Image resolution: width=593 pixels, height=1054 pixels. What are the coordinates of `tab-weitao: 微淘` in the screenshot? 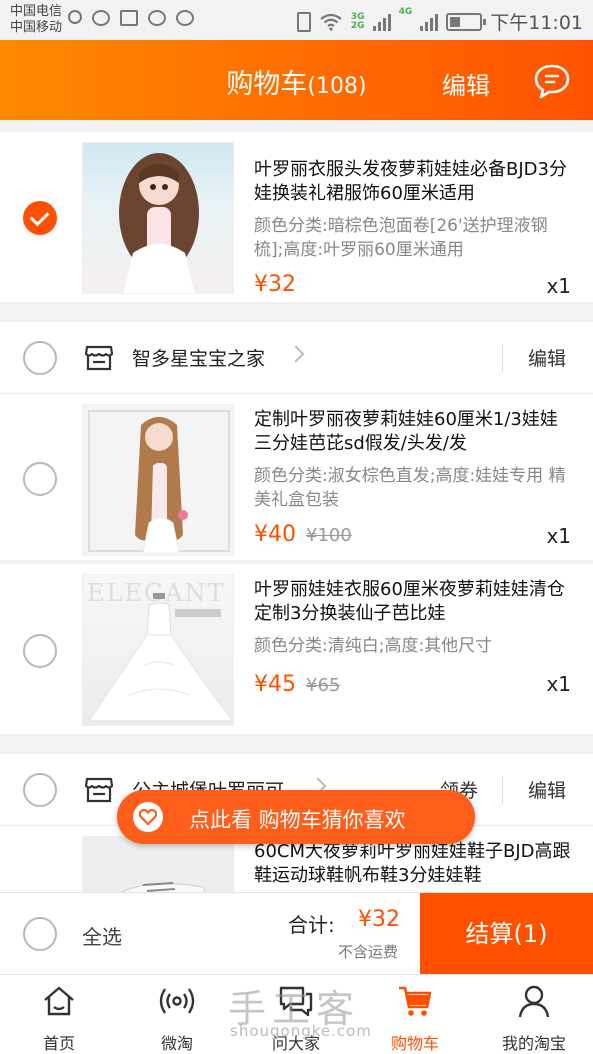 It's located at (177, 1014).